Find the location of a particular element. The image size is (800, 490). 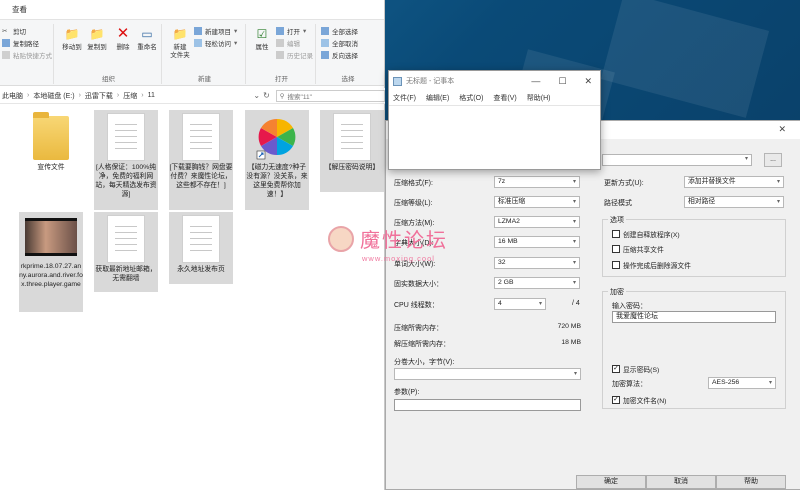

copy-to-button: 📁 复制到 is located at coordinates (97, 39).